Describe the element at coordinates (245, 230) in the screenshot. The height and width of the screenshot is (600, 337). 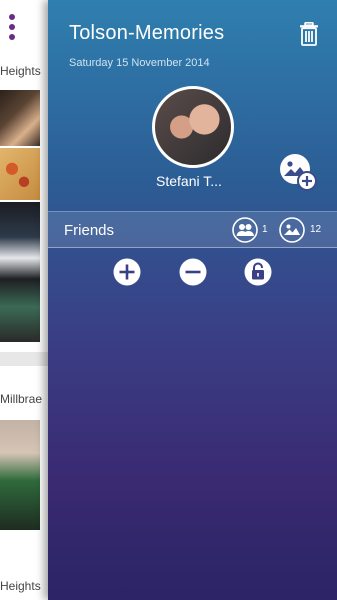
I see `group-icon` at that location.